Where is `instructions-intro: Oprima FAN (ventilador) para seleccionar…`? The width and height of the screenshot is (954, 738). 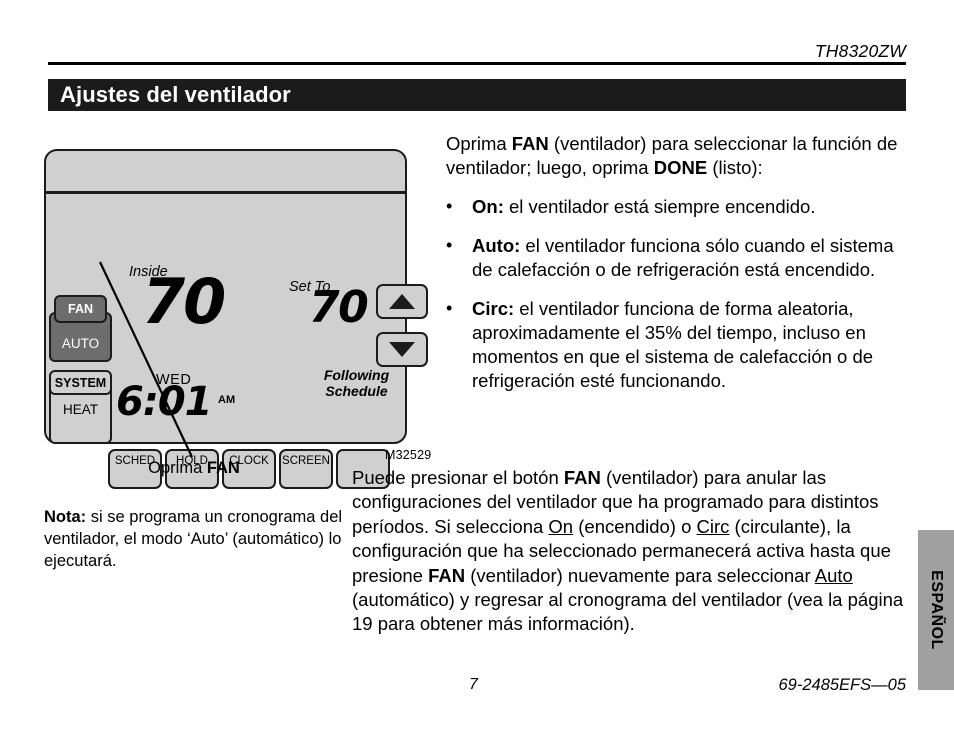 instructions-intro: Oprima FAN (ventilador) para seleccionar… is located at coordinates (677, 156).